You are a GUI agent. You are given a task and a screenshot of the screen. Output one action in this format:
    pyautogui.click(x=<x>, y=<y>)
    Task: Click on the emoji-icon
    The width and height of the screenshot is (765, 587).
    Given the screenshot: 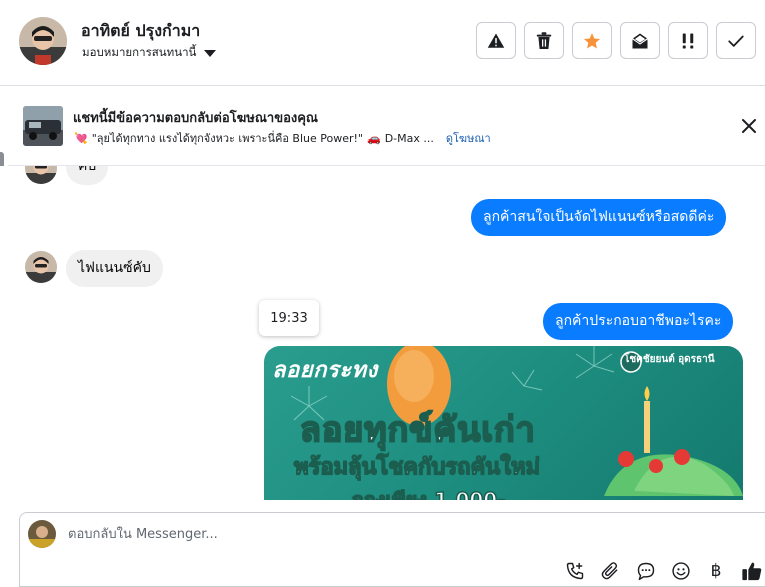 What is the action you would take?
    pyautogui.click(x=681, y=571)
    